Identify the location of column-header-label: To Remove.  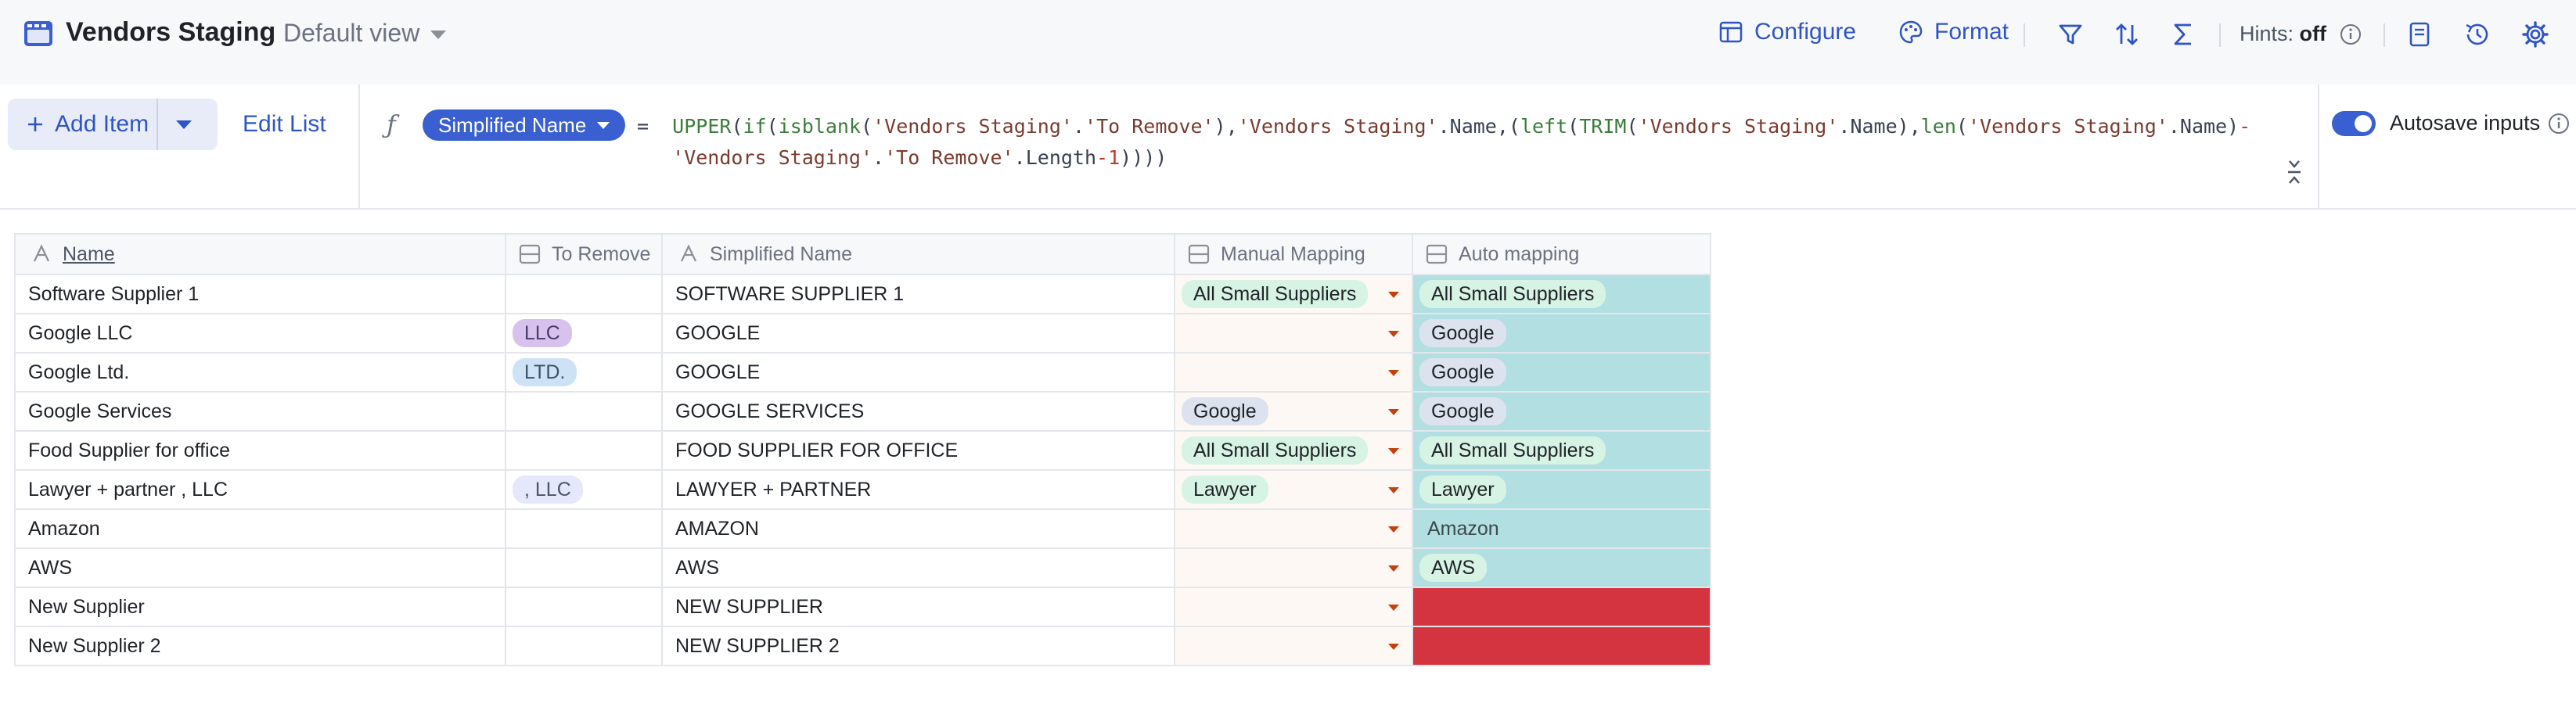
(602, 253).